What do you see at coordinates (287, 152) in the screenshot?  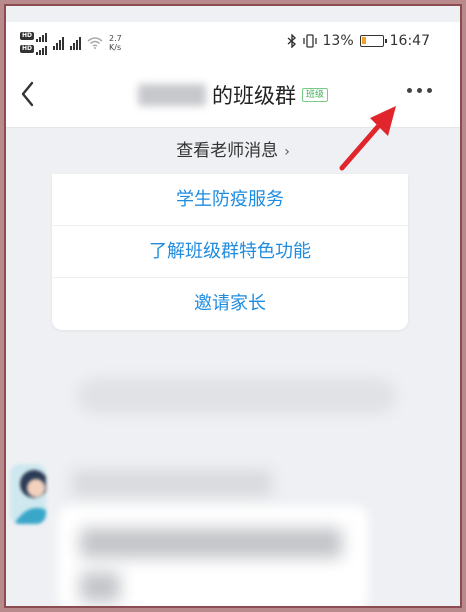 I see `chevron-right-icon: ›` at bounding box center [287, 152].